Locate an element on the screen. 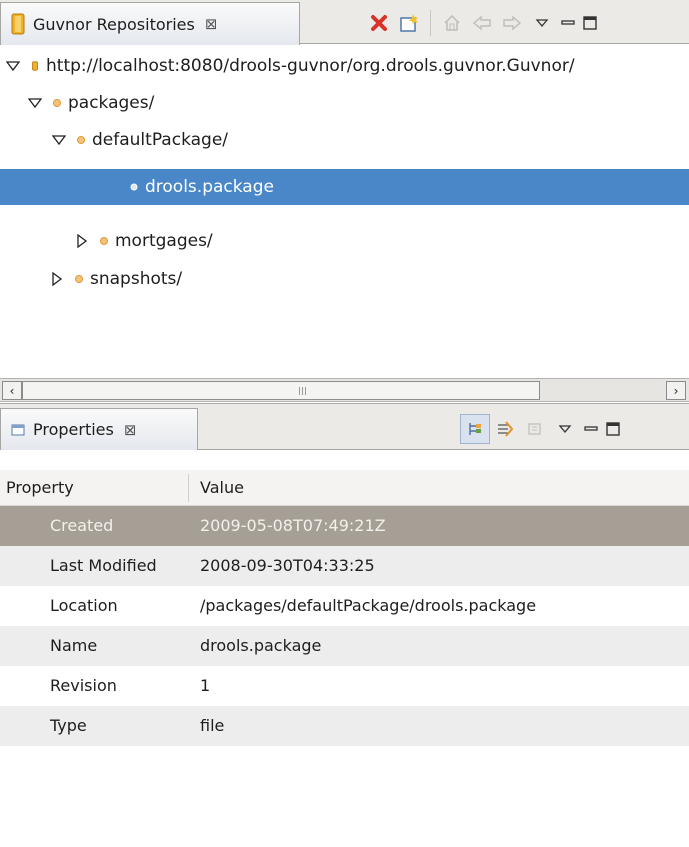 This screenshot has width=689, height=847. guvnor-toolbar is located at coordinates (482, 23).